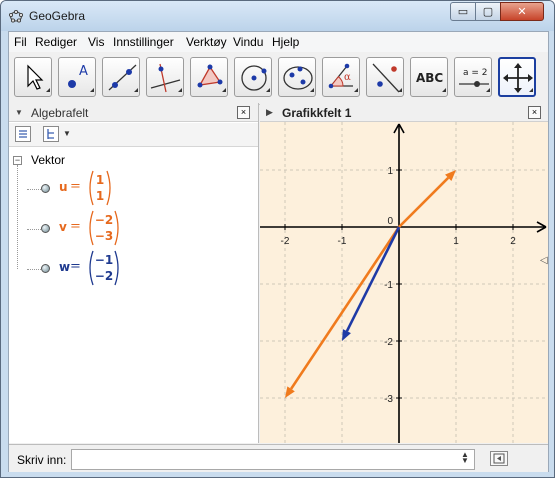 The height and width of the screenshot is (478, 555). What do you see at coordinates (248, 42) in the screenshot?
I see `menu-vindu: Vindu` at bounding box center [248, 42].